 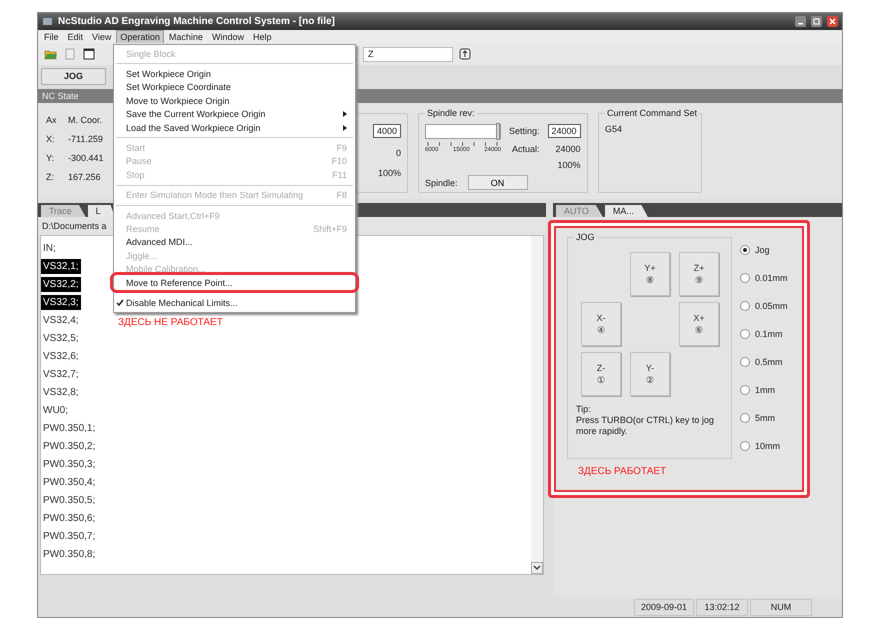 I want to click on step-radio: 0.5mm, so click(x=764, y=362).